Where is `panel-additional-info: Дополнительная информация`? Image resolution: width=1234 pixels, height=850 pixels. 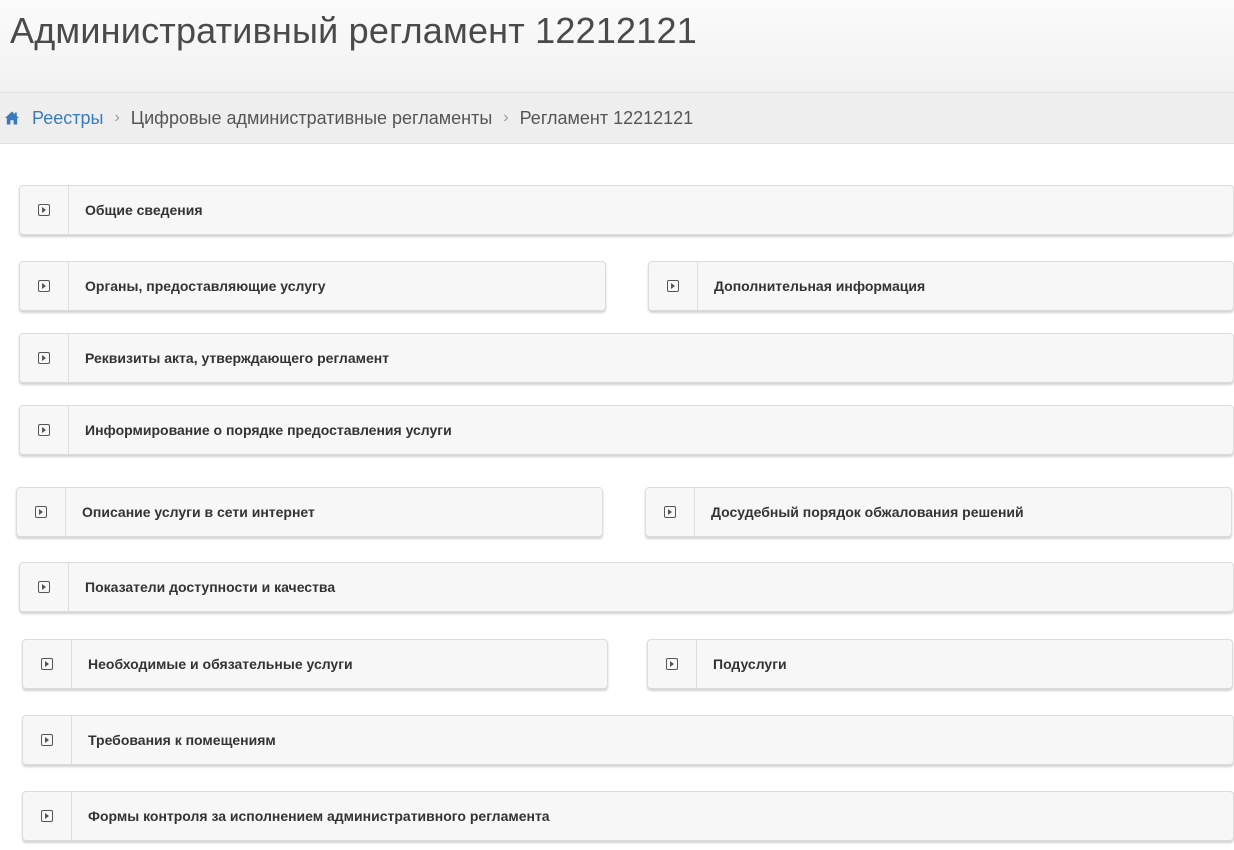
panel-additional-info: Дополнительная информация is located at coordinates (941, 286).